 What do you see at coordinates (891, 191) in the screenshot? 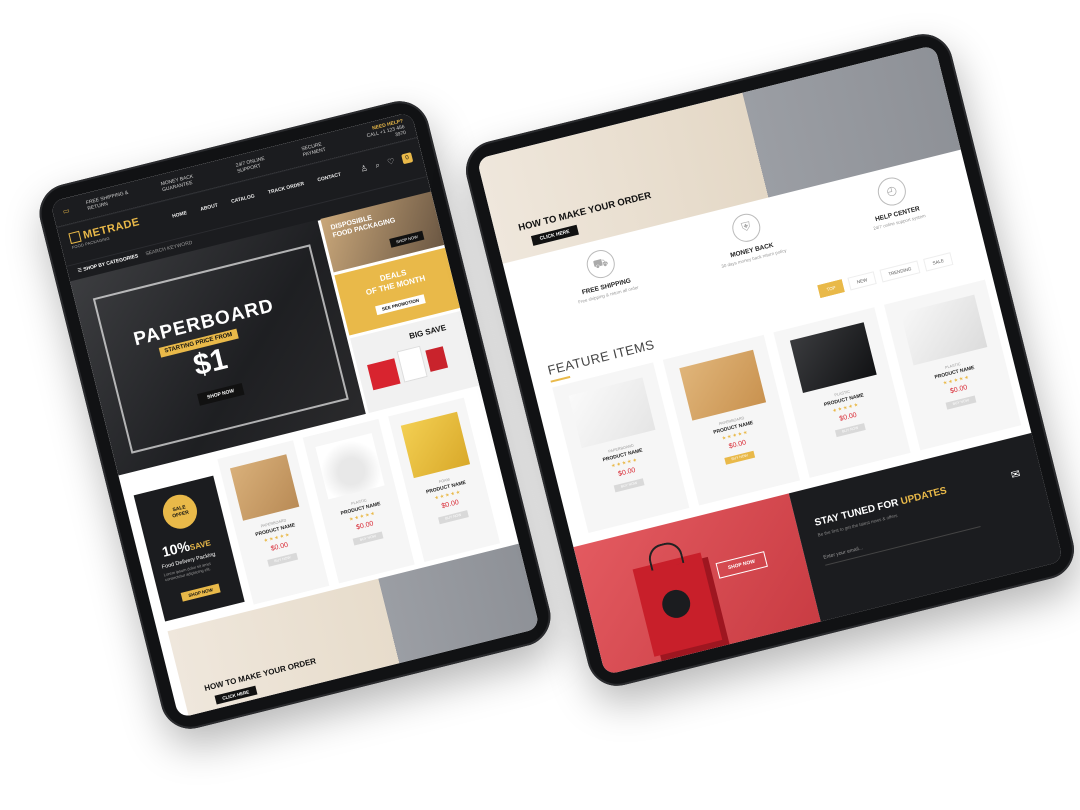
I see `clock-24-icon: ◴` at bounding box center [891, 191].